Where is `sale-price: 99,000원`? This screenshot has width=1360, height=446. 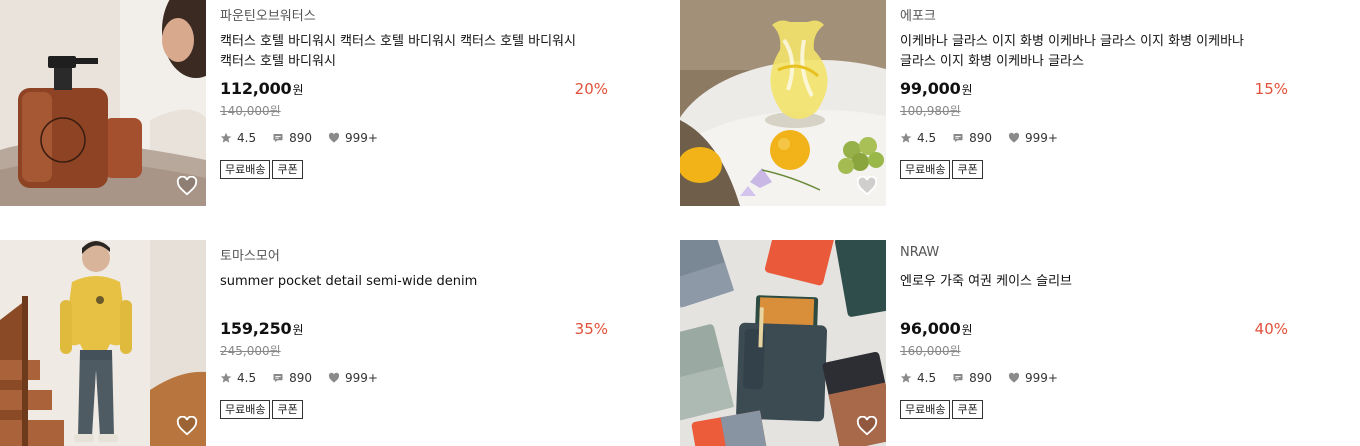
sale-price: 99,000원 is located at coordinates (936, 88).